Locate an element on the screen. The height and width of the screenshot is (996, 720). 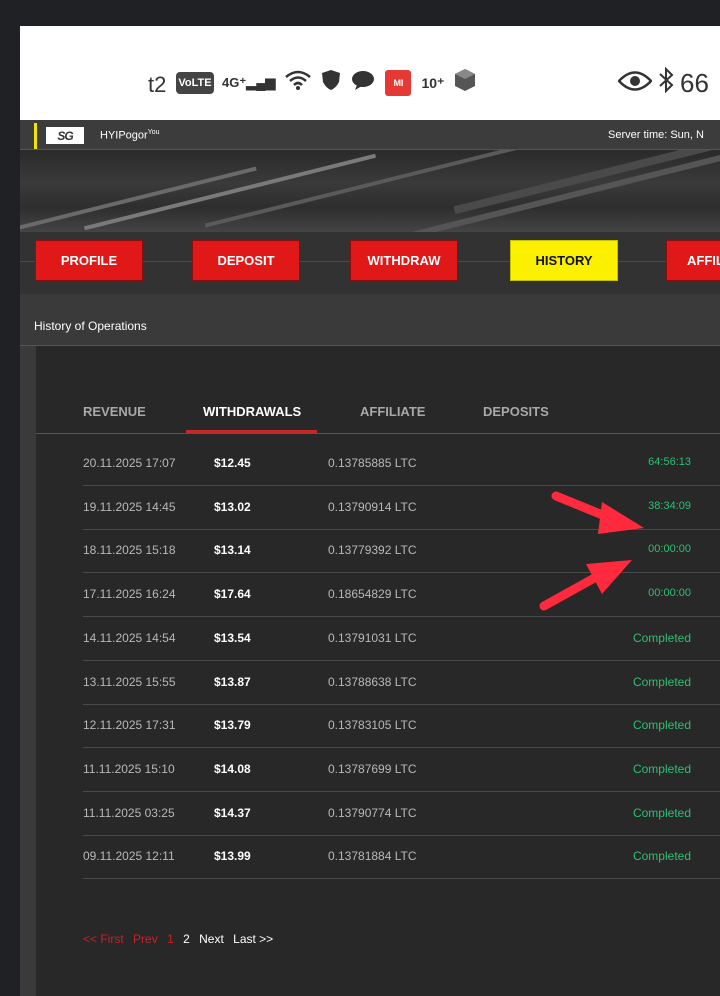
screenshot-frame-top is located at coordinates (360, 13).